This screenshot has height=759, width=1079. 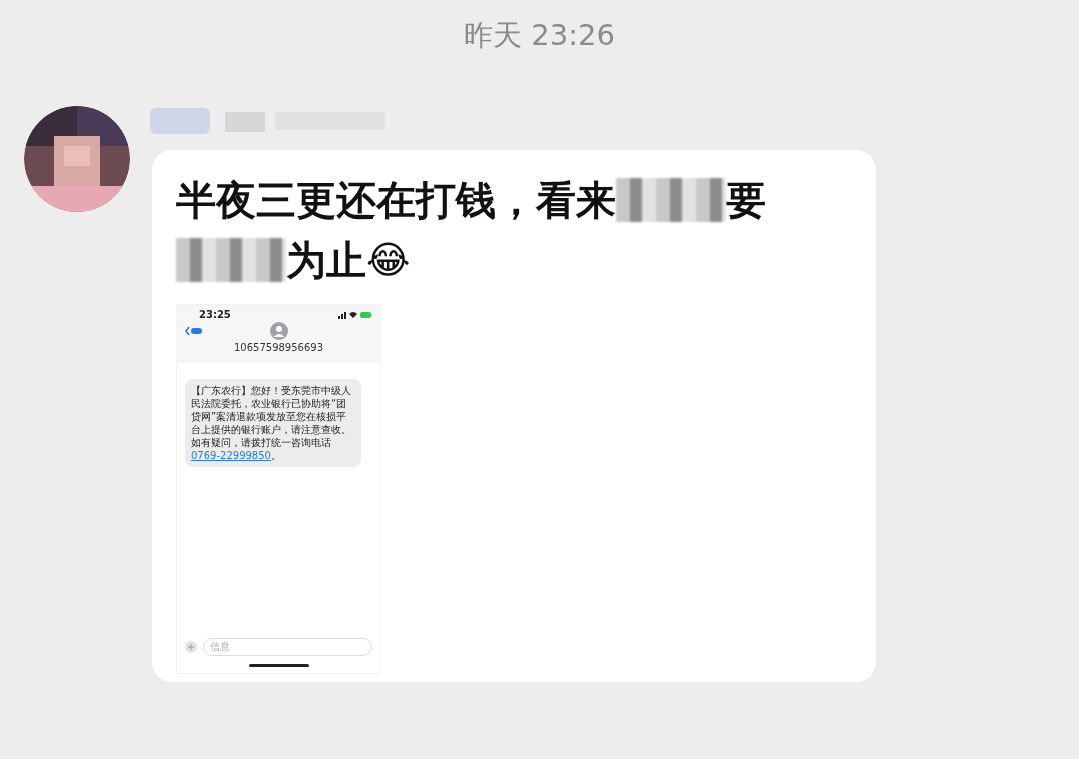 What do you see at coordinates (194, 331) in the screenshot?
I see `back-icon` at bounding box center [194, 331].